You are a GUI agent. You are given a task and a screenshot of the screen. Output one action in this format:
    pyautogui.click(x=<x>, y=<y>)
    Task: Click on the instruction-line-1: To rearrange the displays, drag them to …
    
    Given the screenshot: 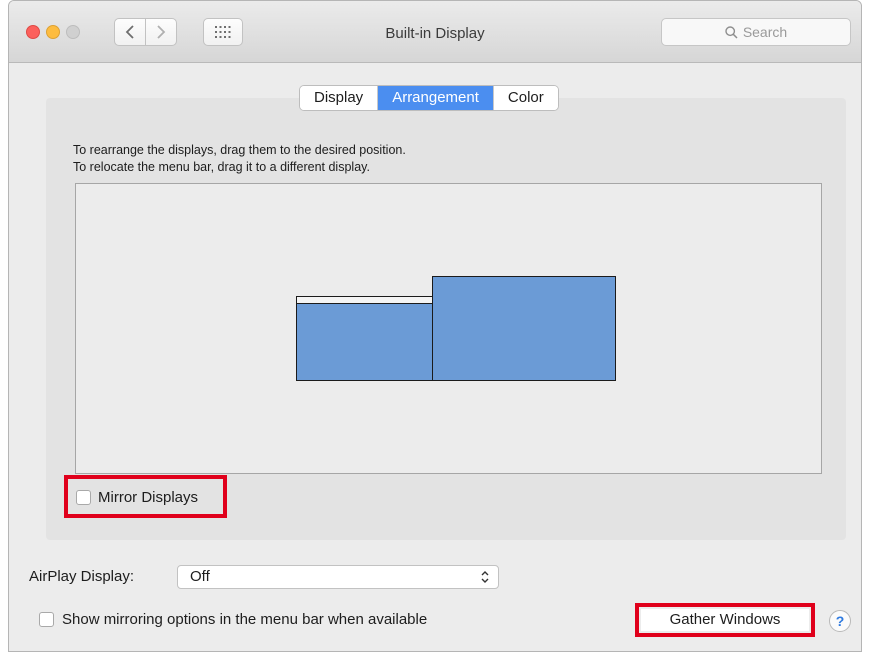 What is the action you would take?
    pyautogui.click(x=239, y=150)
    